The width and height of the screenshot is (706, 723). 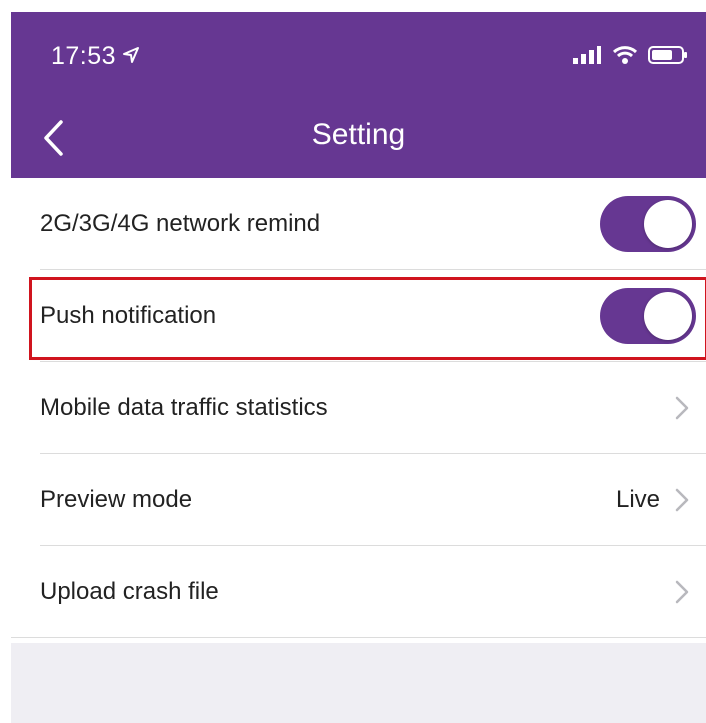 What do you see at coordinates (358, 316) in the screenshot?
I see `setting-push-notification: Push notification` at bounding box center [358, 316].